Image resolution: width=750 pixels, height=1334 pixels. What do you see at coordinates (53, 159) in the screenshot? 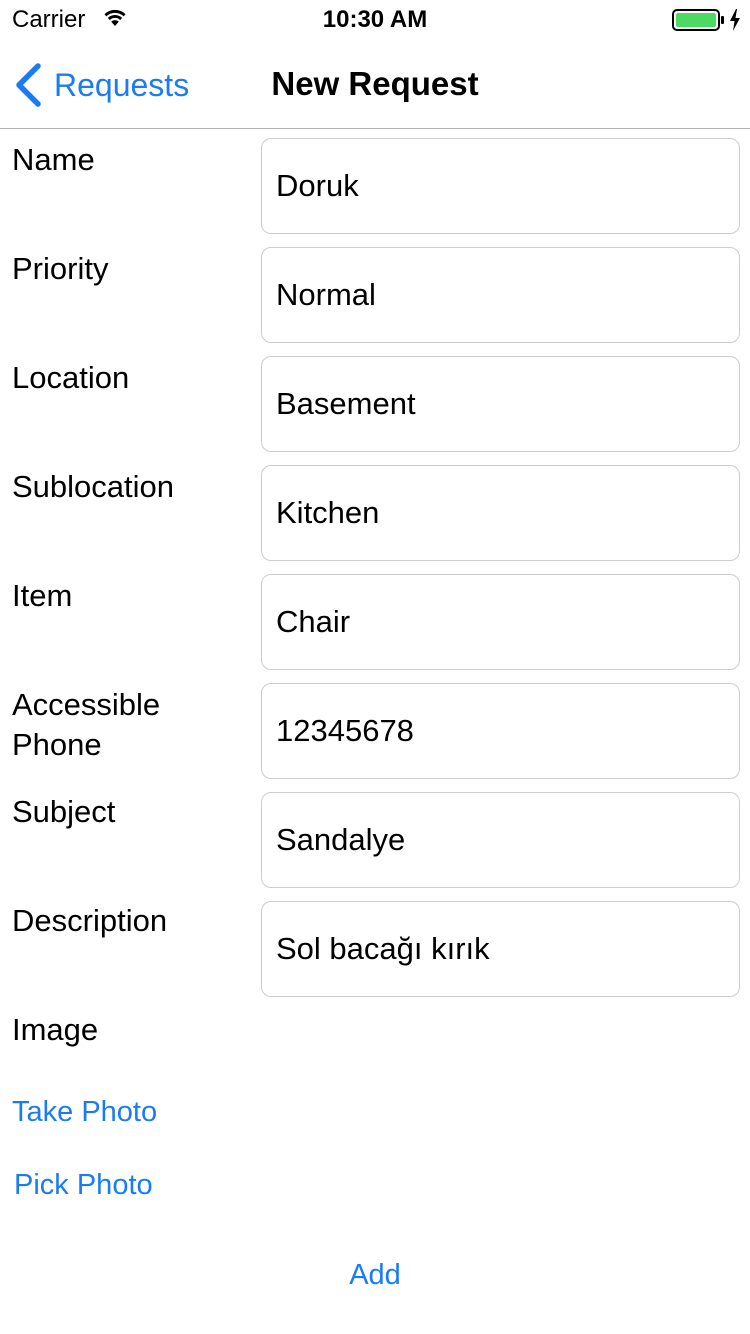
I see `name-label: Name` at bounding box center [53, 159].